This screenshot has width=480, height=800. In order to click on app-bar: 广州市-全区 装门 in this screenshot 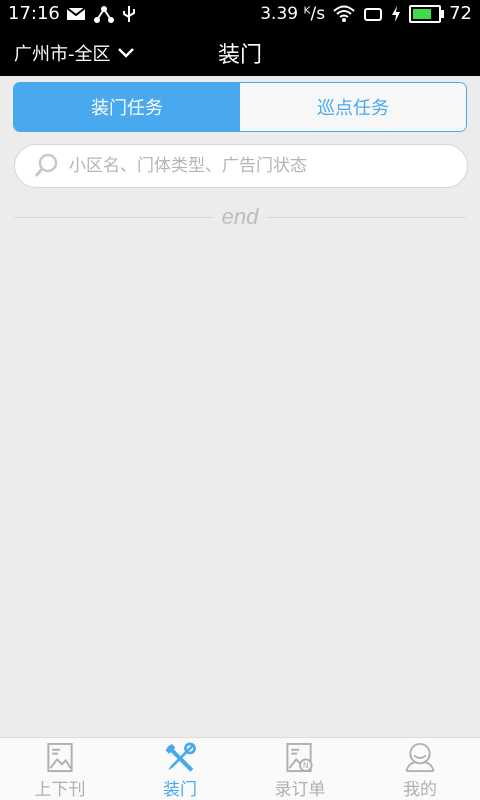, I will do `click(240, 52)`.